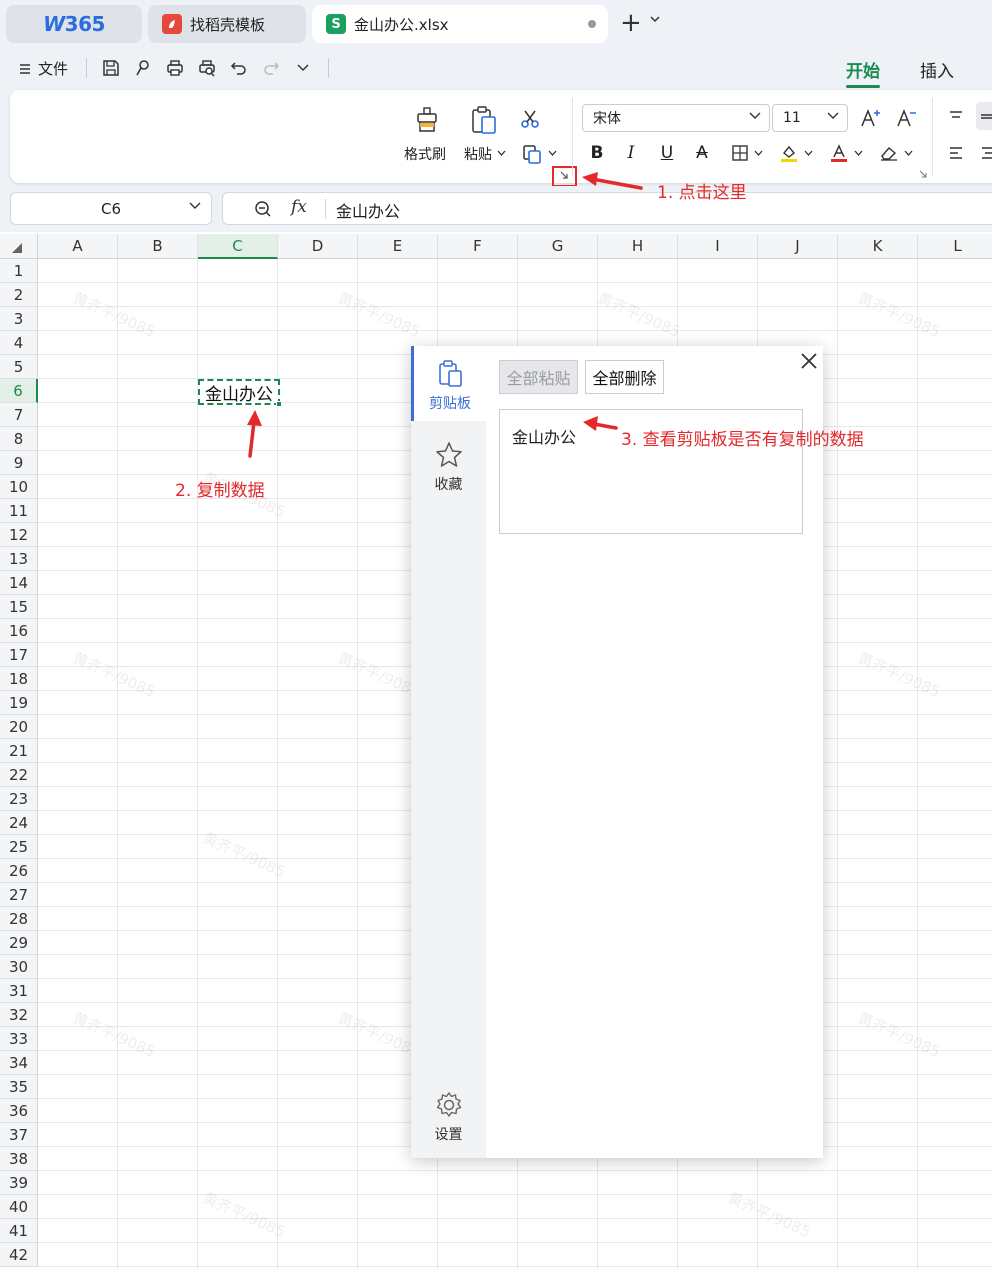  What do you see at coordinates (220, 491) in the screenshot?
I see `annotation-step-2: 2. 复制数据` at bounding box center [220, 491].